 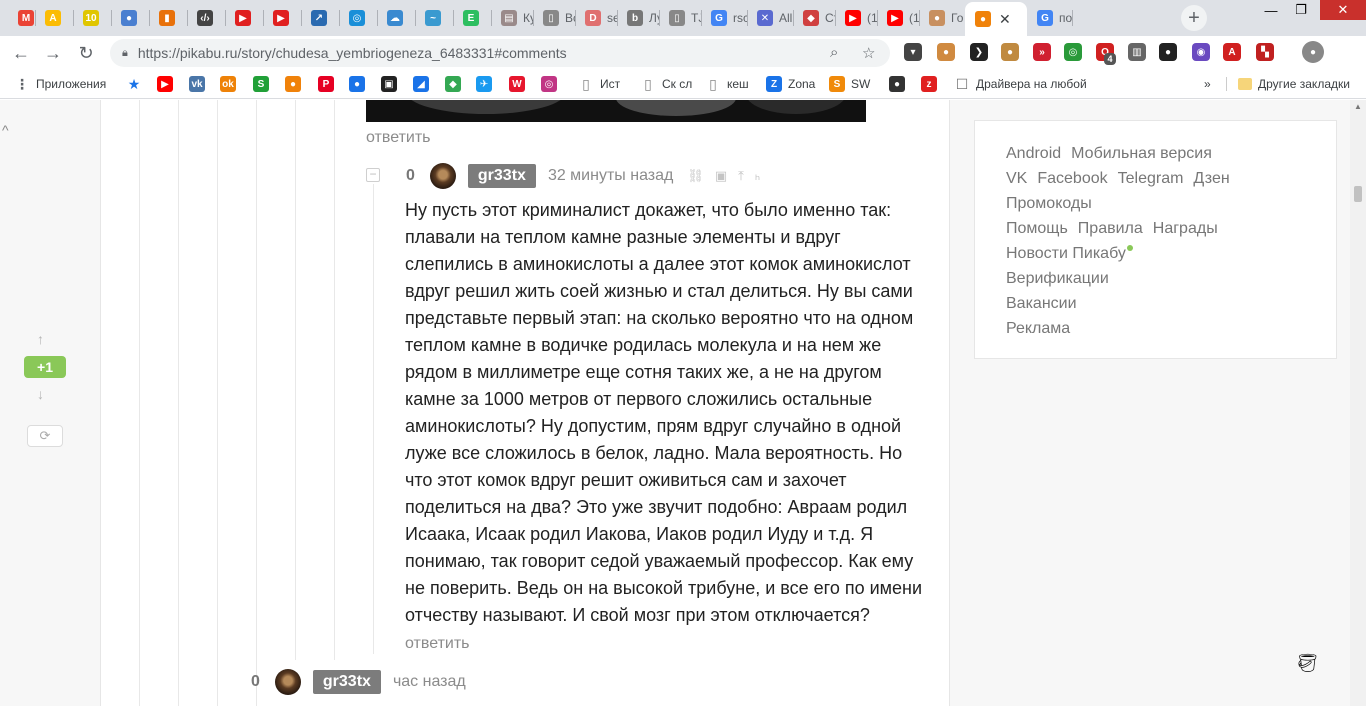 What do you see at coordinates (1041, 303) in the screenshot?
I see `sidebar-link: Вакансии` at bounding box center [1041, 303].